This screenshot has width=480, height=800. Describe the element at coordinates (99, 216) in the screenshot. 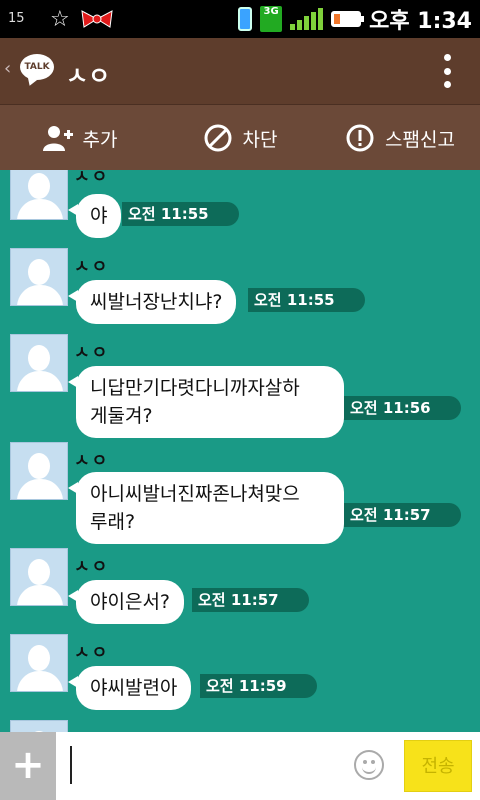

I see `message-text: 야` at that location.